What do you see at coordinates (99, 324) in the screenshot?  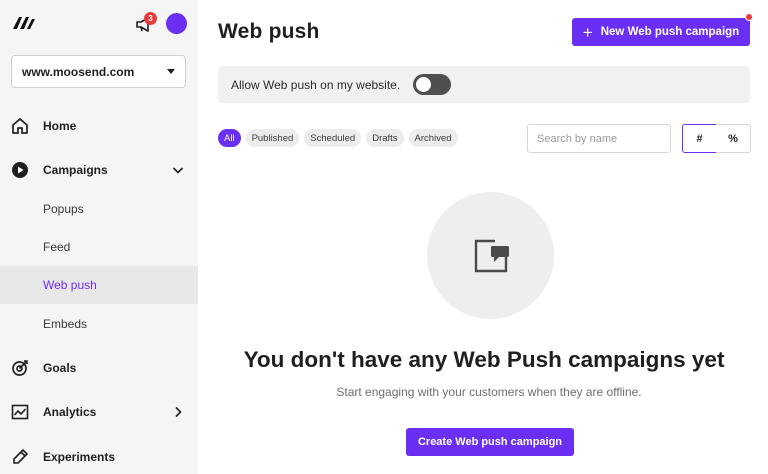 I see `sidebar-subitem-embeds: Embeds` at bounding box center [99, 324].